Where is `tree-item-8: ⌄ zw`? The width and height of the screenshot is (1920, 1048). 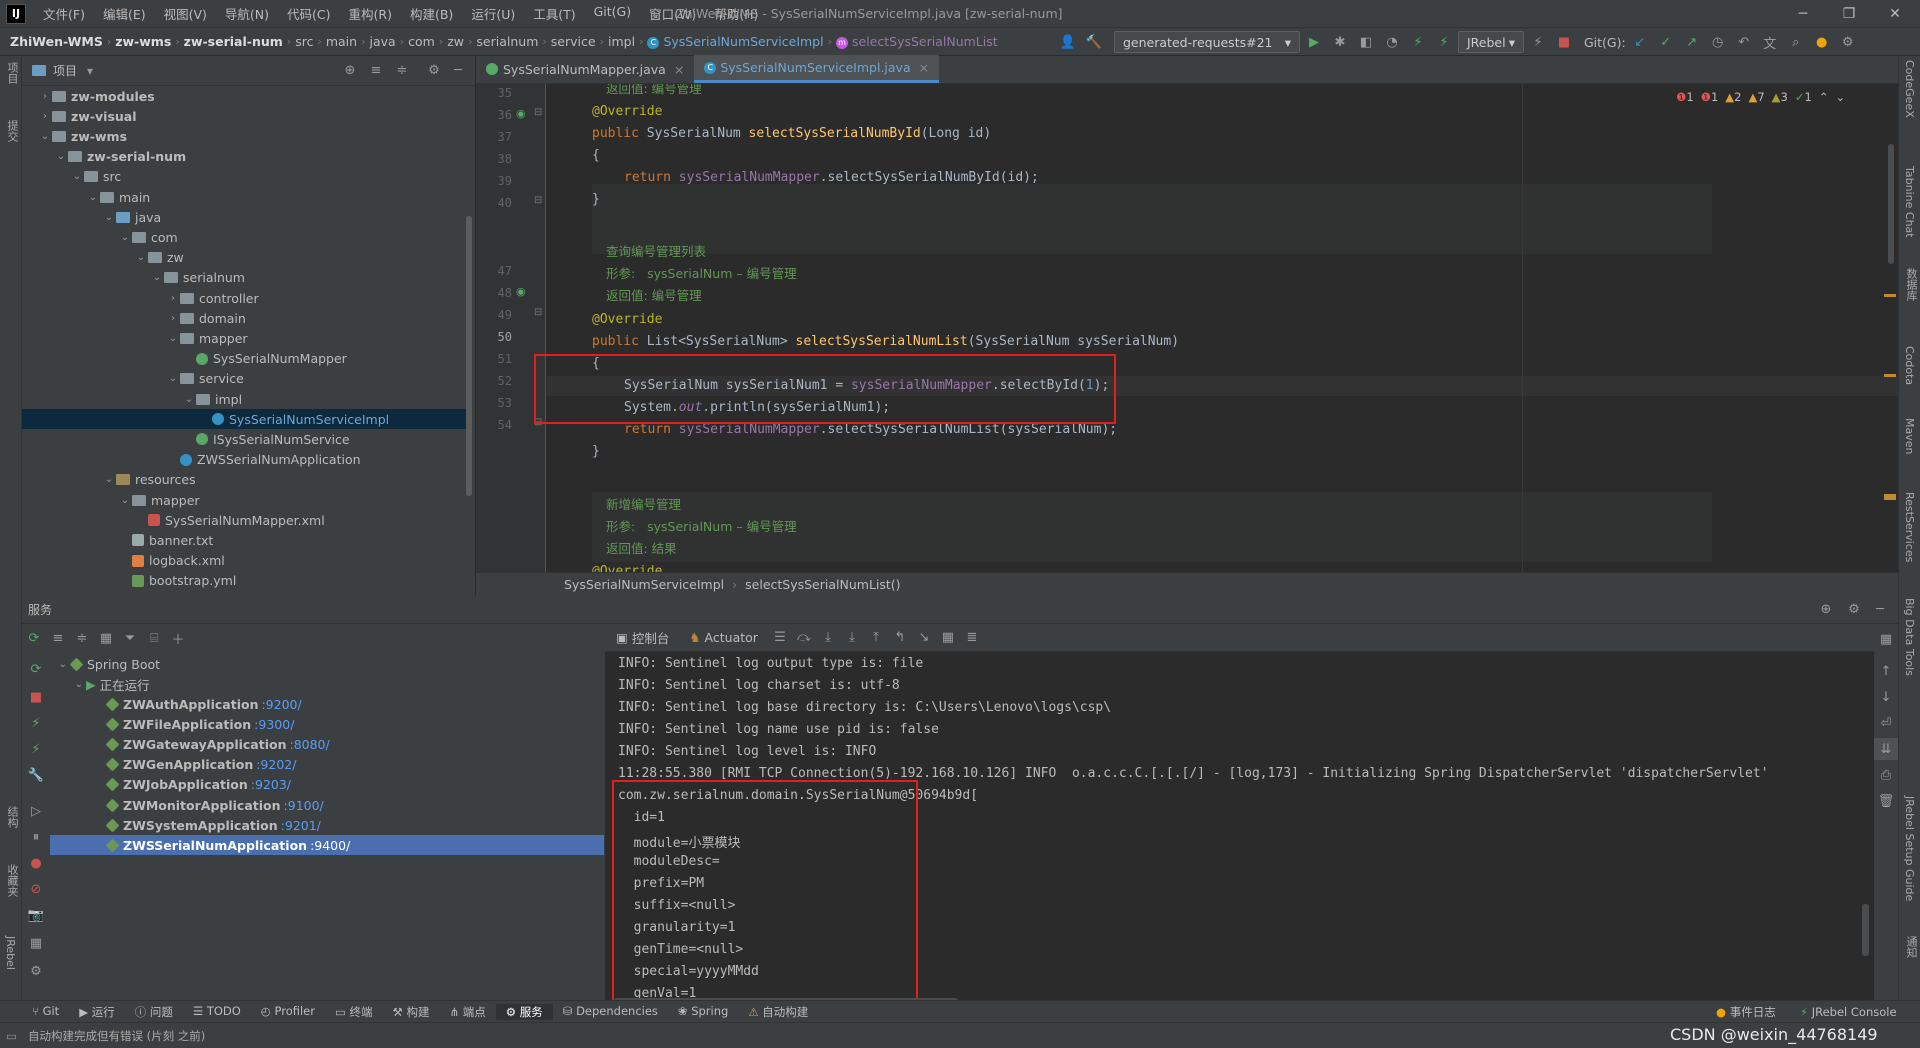 tree-item-8: ⌄ zw is located at coordinates (246, 258).